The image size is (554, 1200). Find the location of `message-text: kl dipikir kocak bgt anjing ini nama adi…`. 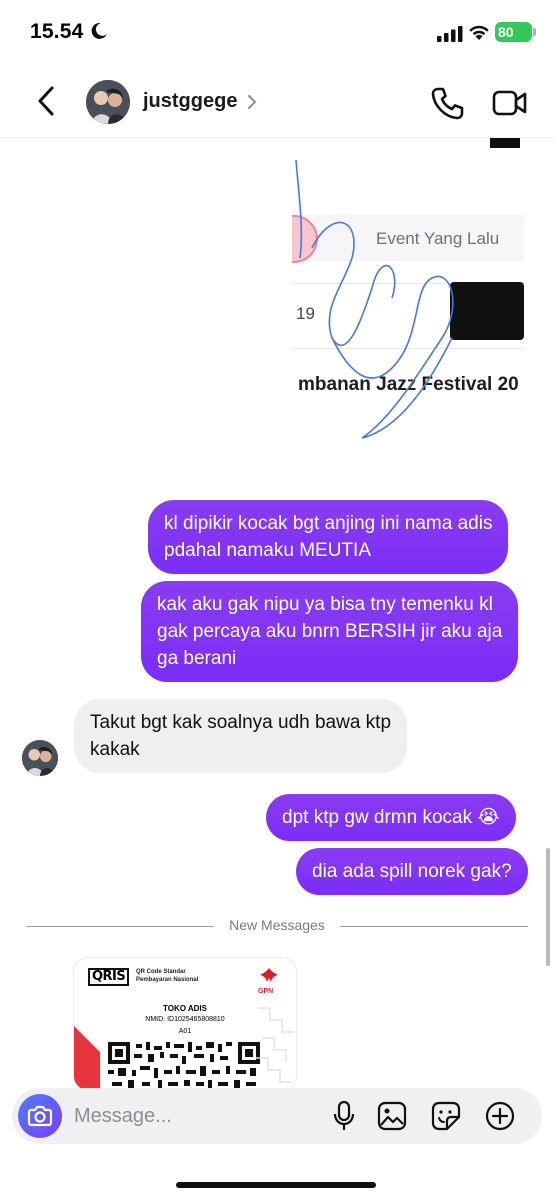

message-text: kl dipikir kocak bgt anjing ini nama adi… is located at coordinates (328, 523).